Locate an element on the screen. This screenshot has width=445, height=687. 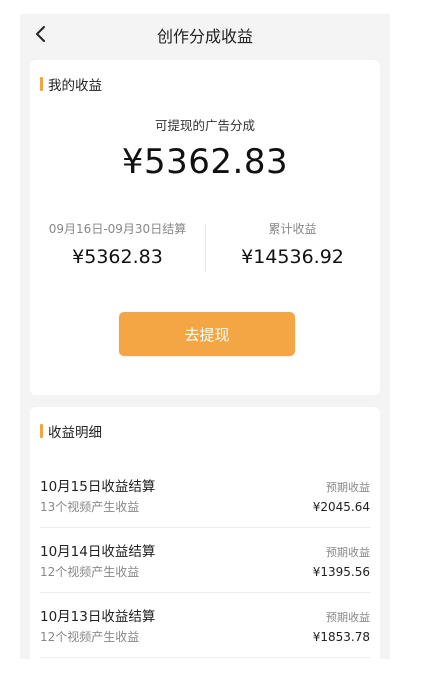
details-section-header: 收益明细 is located at coordinates (71, 431).